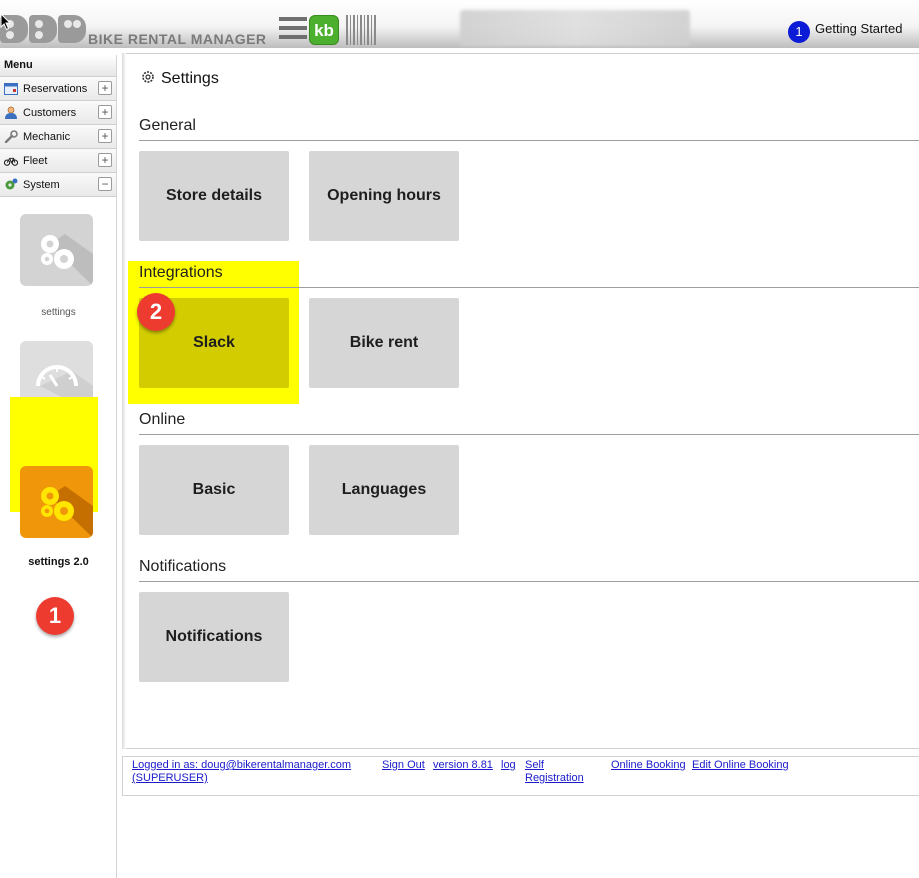 The width and height of the screenshot is (919, 878). I want to click on sidebar-item-reservations: Reservations +, so click(58, 89).